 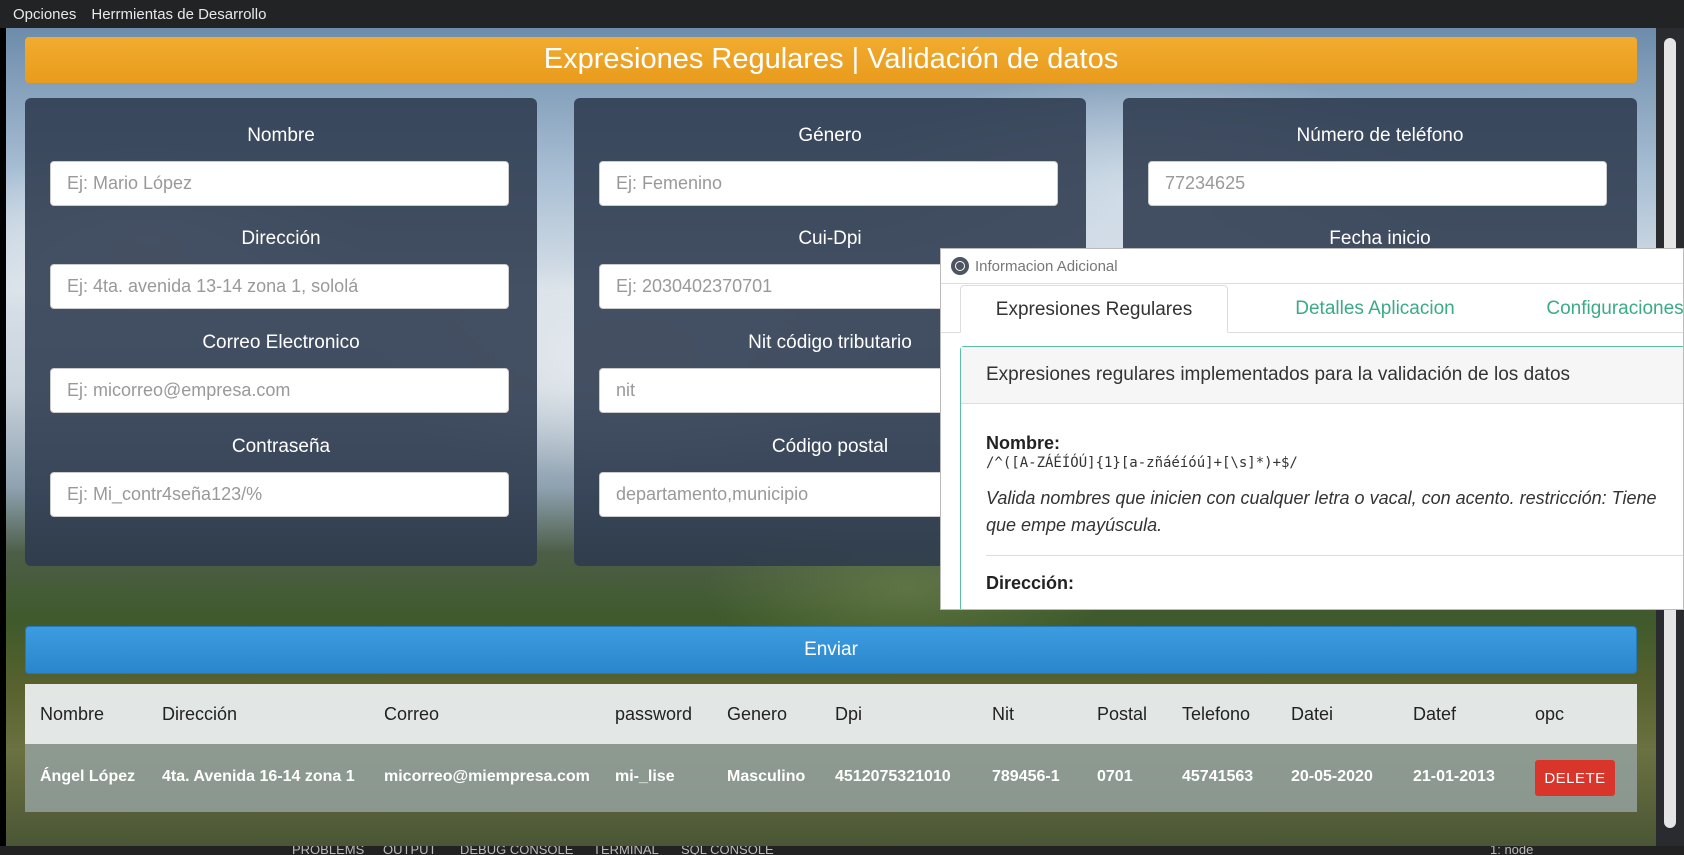 What do you see at coordinates (1216, 714) in the screenshot?
I see `th-telefono: Telefono` at bounding box center [1216, 714].